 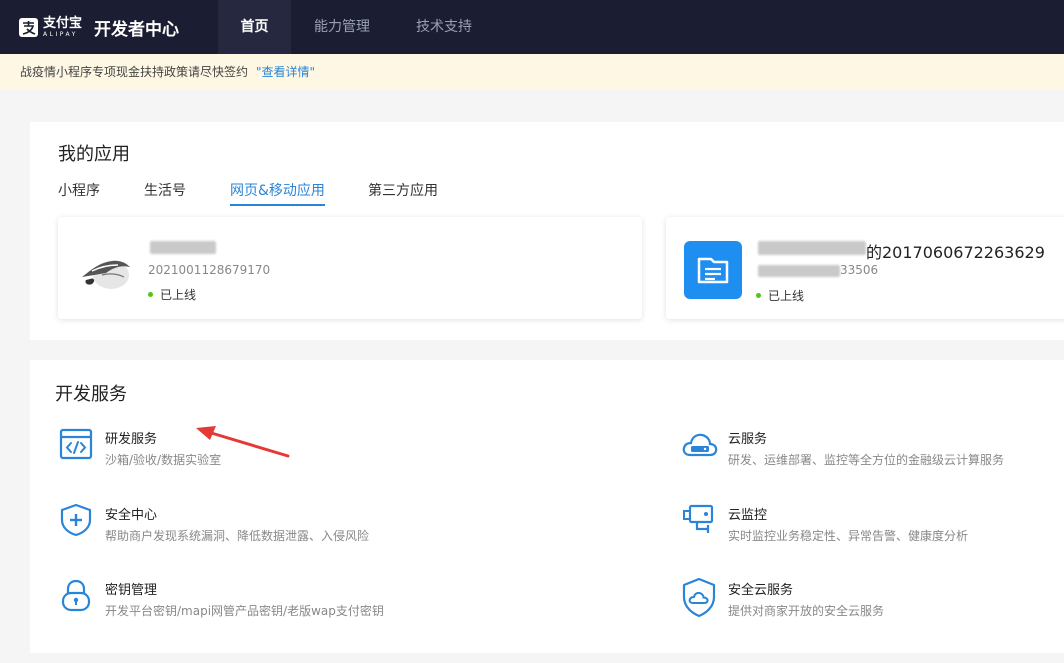 What do you see at coordinates (91, 394) in the screenshot?
I see `dev-services-title: 开发服务` at bounding box center [91, 394].